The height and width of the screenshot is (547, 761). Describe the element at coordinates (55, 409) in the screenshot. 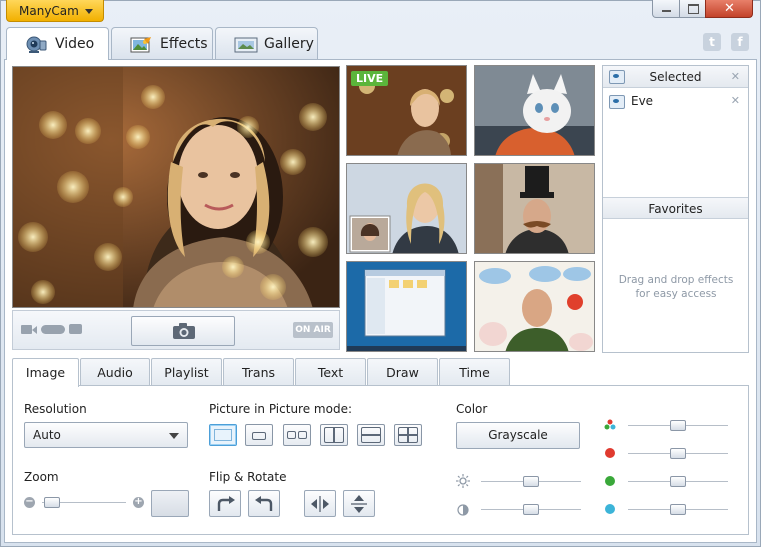

I see `resolution-label: Resolution` at that location.